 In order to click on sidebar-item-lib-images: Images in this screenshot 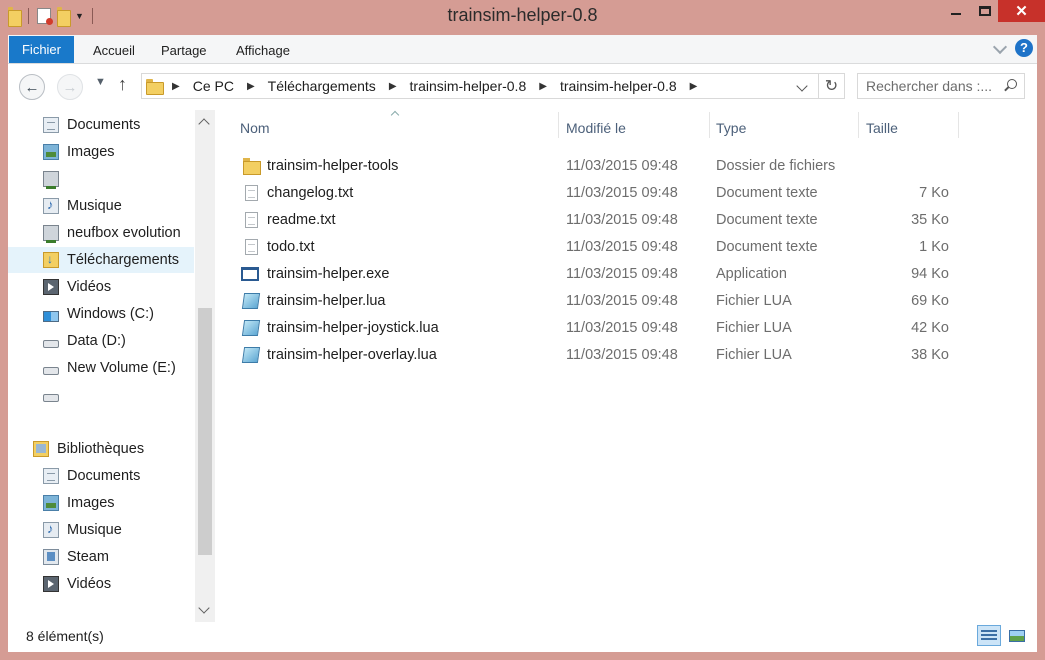, I will do `click(79, 503)`.